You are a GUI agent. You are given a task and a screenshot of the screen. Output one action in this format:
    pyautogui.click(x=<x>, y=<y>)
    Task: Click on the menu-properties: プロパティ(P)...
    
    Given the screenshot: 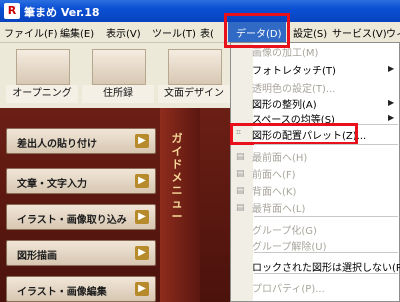 What is the action you would take?
    pyautogui.click(x=288, y=287)
    